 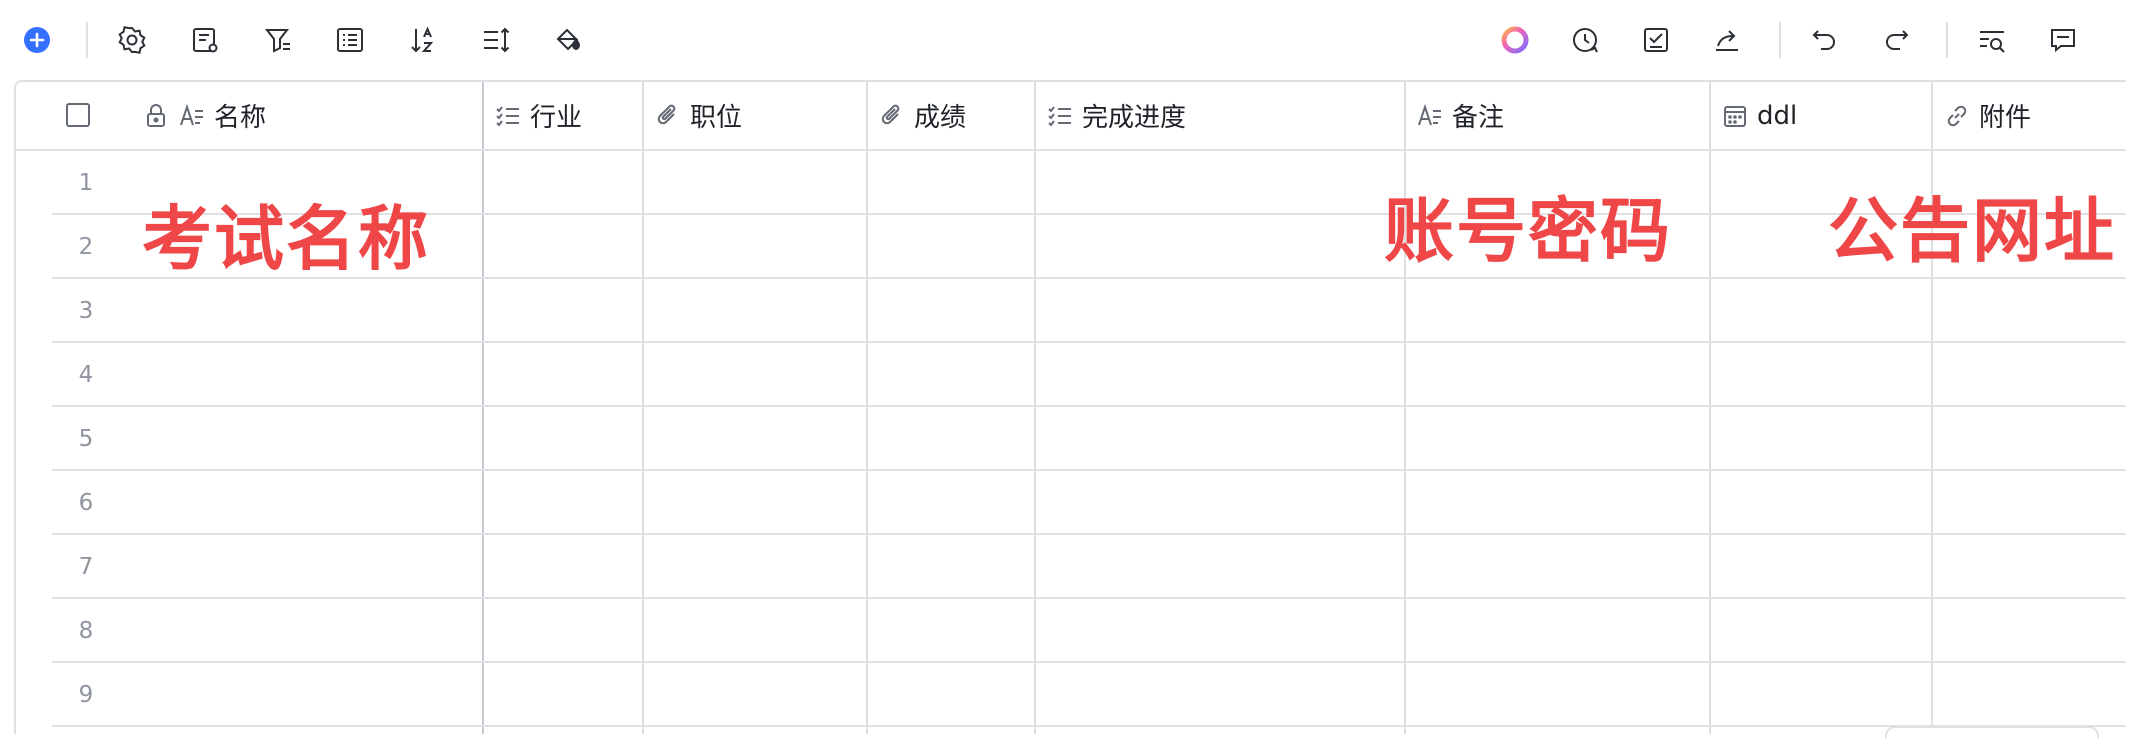 I want to click on row-number: 7, so click(x=86, y=567).